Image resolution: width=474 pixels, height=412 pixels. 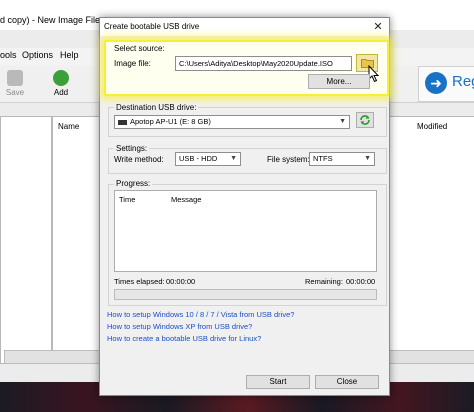 What do you see at coordinates (133, 183) in the screenshot?
I see `progress-label: Progress:` at bounding box center [133, 183].